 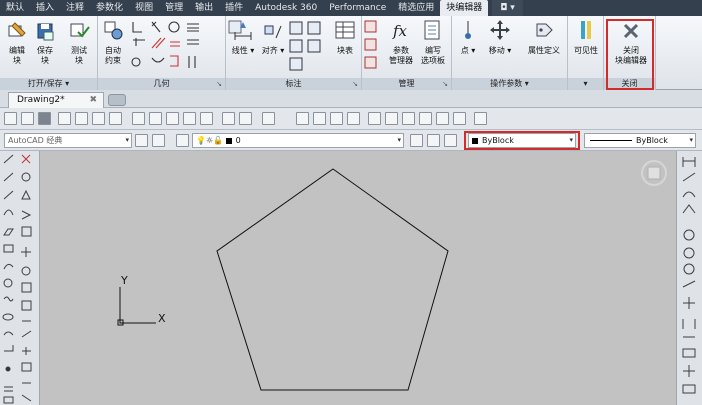 I want to click on preview-icon, so click(x=81, y=118).